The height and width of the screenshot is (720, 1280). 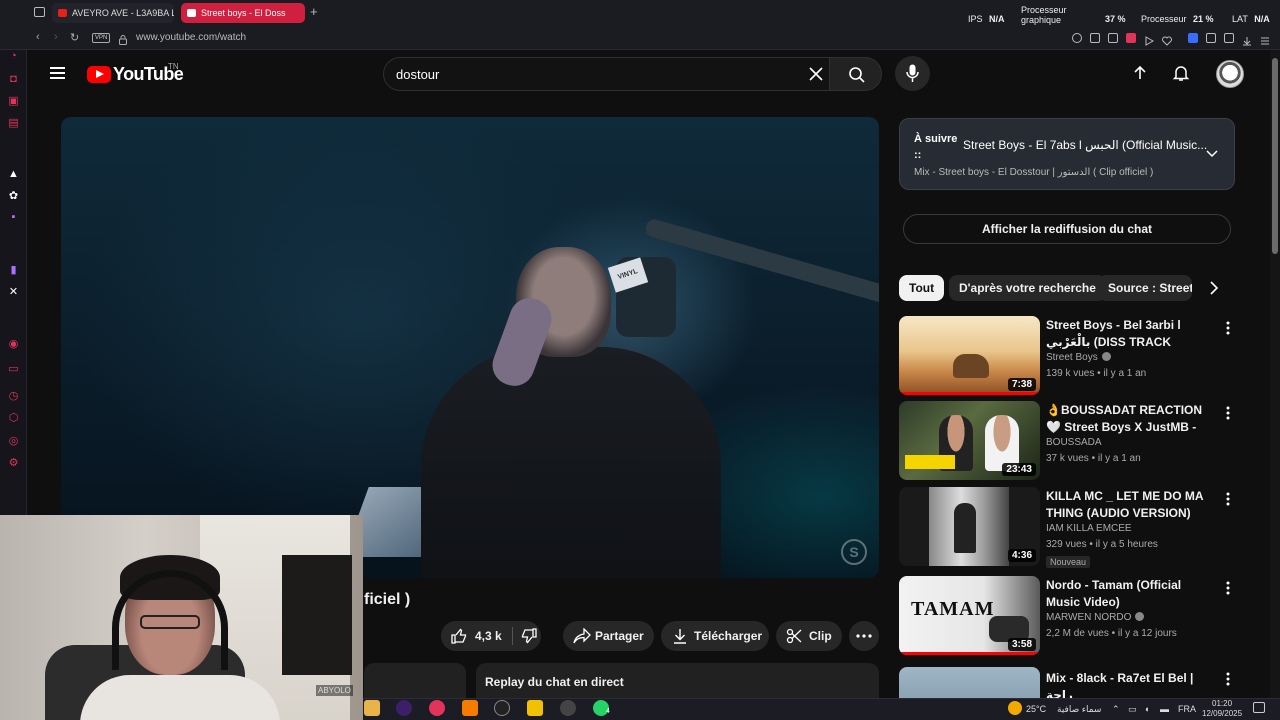 What do you see at coordinates (476, 636) in the screenshot?
I see `like-button: 4,3 k` at bounding box center [476, 636].